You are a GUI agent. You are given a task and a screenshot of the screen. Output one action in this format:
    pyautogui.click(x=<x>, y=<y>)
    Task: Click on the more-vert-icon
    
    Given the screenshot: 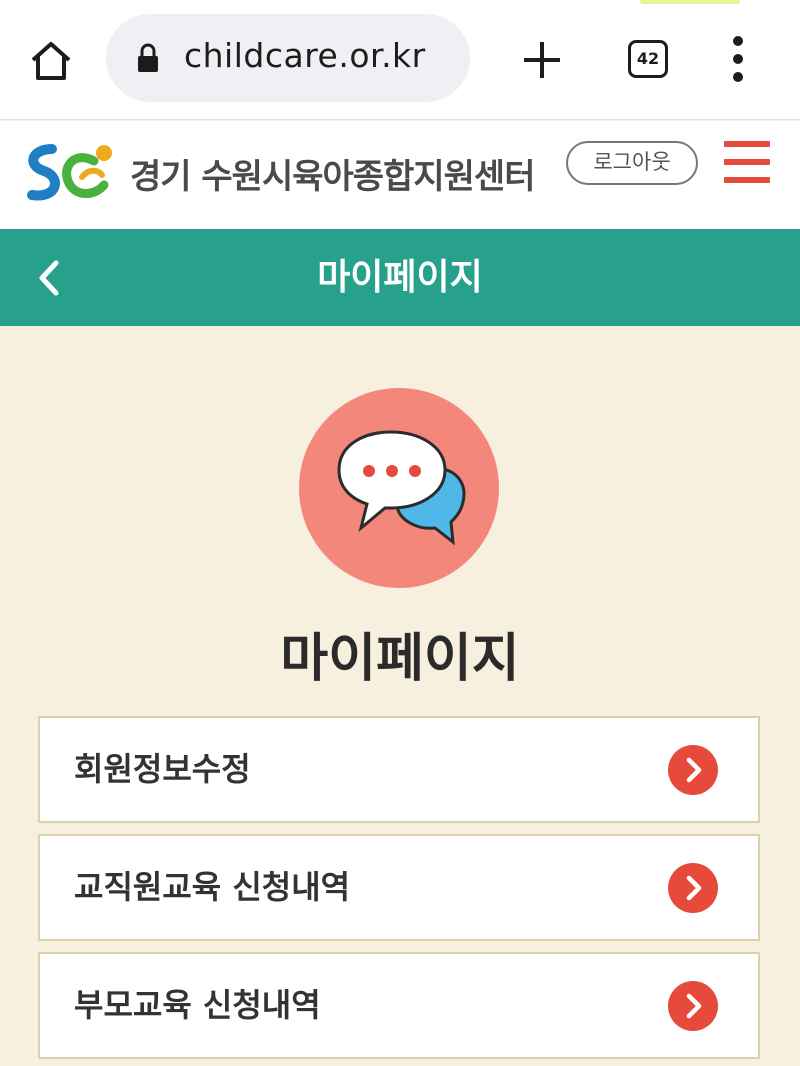 What is the action you would take?
    pyautogui.click(x=738, y=60)
    